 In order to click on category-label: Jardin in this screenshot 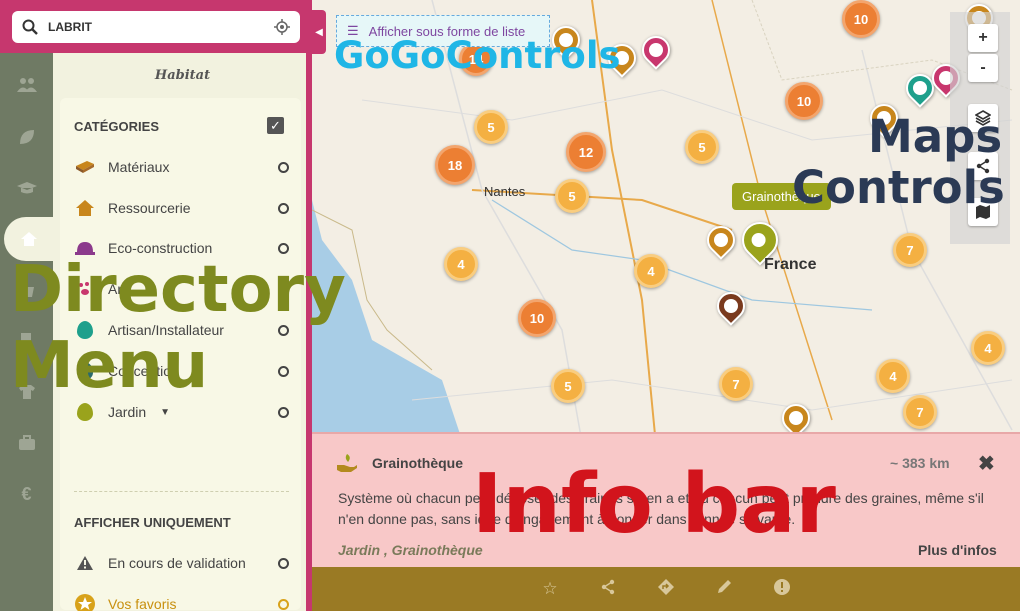, I will do `click(127, 412)`.